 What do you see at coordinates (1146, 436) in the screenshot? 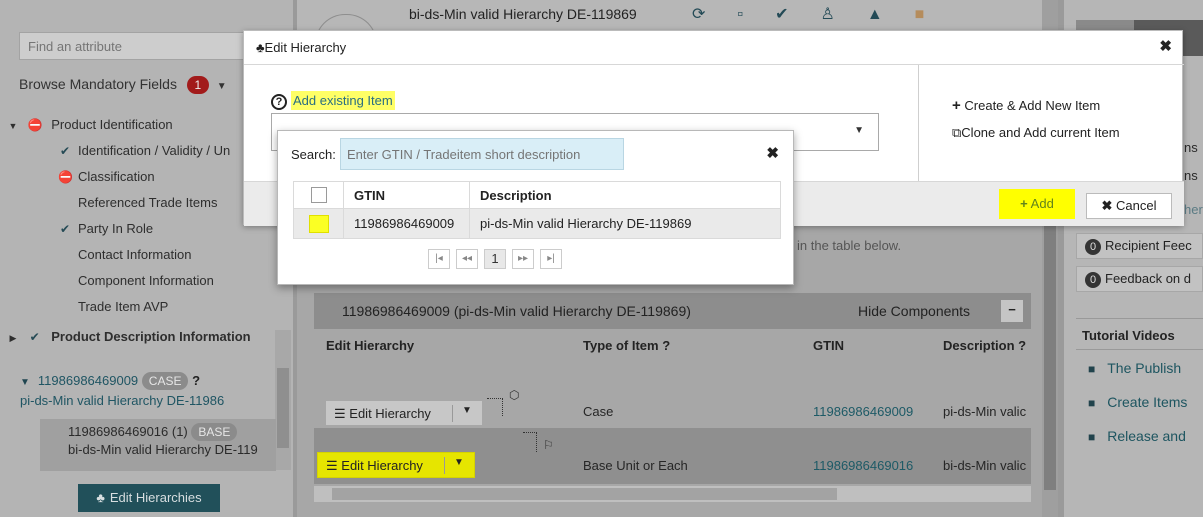
I see `video-label: Release and` at bounding box center [1146, 436].